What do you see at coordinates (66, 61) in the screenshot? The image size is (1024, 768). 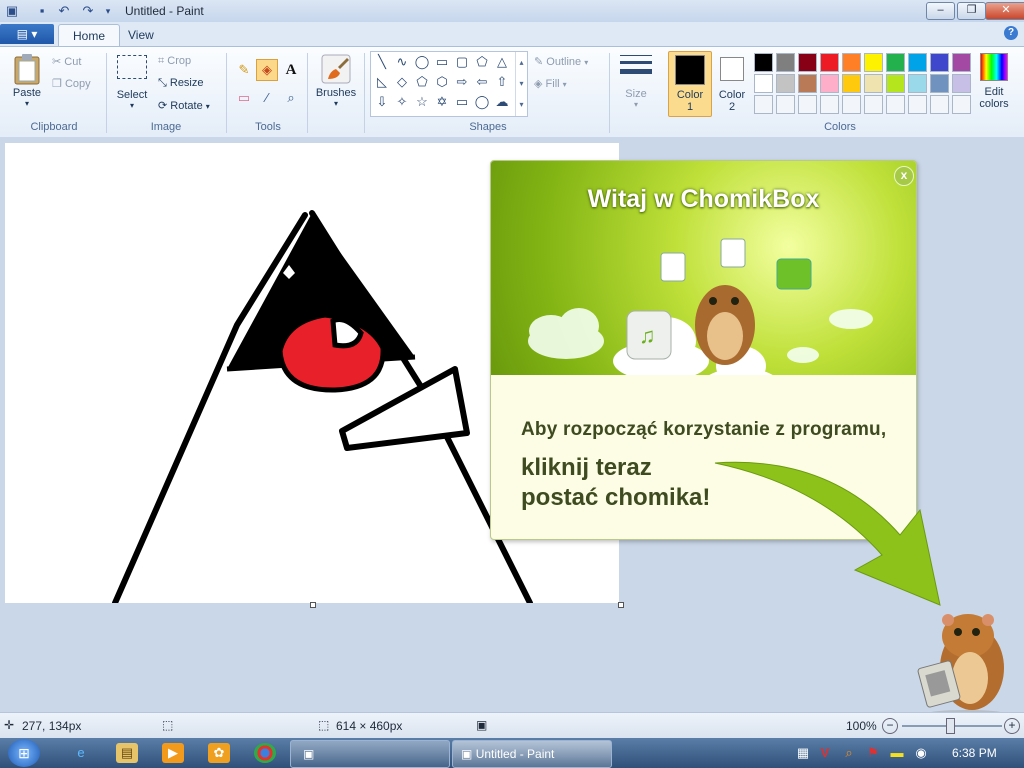 I see `cut-button: ✂ Cut` at bounding box center [66, 61].